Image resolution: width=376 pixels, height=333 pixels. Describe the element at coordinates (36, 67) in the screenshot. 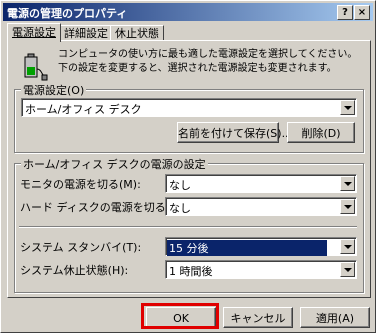

I see `battery-plug-icon` at that location.